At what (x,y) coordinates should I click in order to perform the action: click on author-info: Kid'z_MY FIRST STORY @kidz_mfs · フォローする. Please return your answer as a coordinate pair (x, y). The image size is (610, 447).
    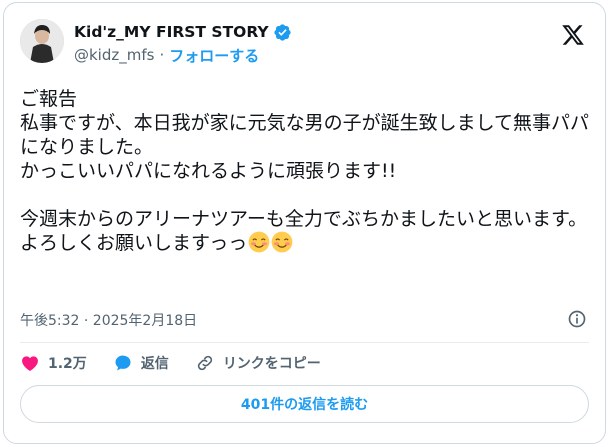
    Looking at the image, I should click on (183, 43).